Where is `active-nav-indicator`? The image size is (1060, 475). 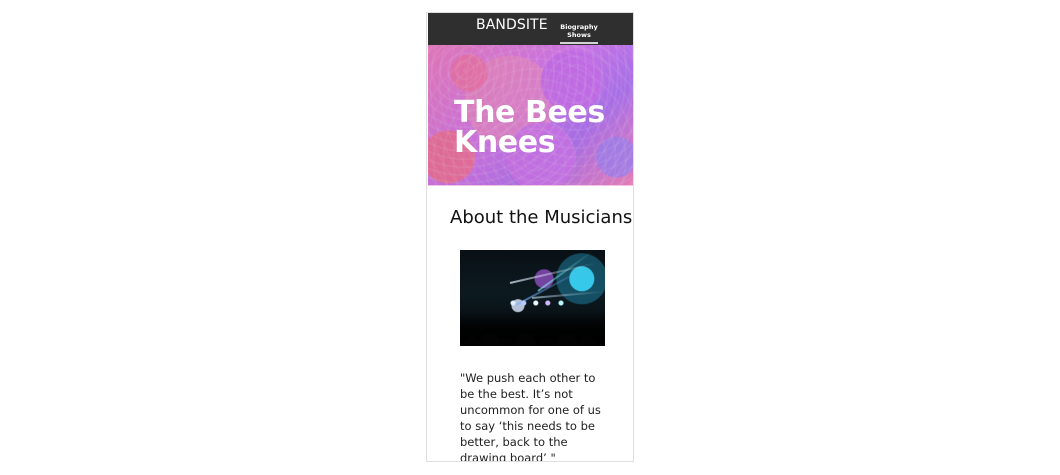
active-nav-indicator is located at coordinates (579, 43).